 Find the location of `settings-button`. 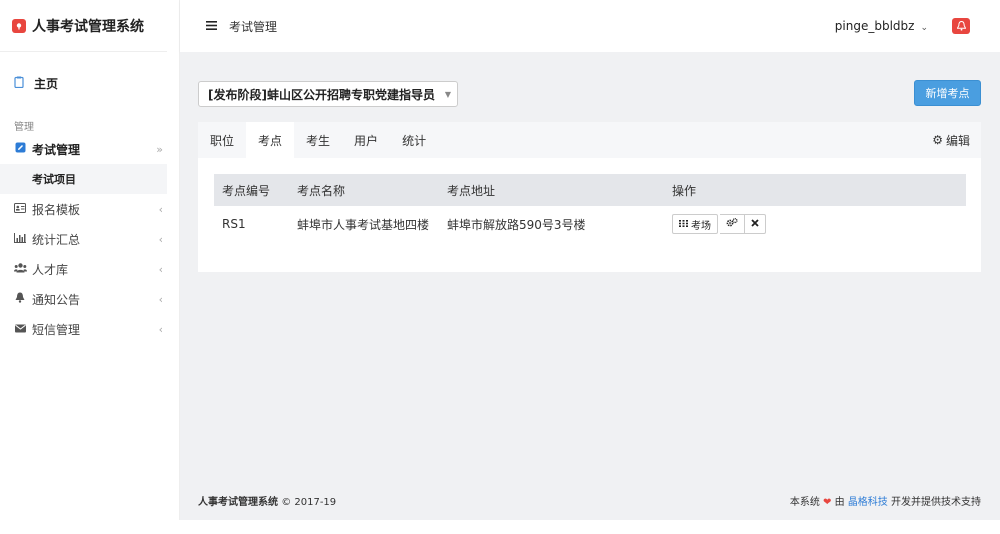

settings-button is located at coordinates (732, 224).